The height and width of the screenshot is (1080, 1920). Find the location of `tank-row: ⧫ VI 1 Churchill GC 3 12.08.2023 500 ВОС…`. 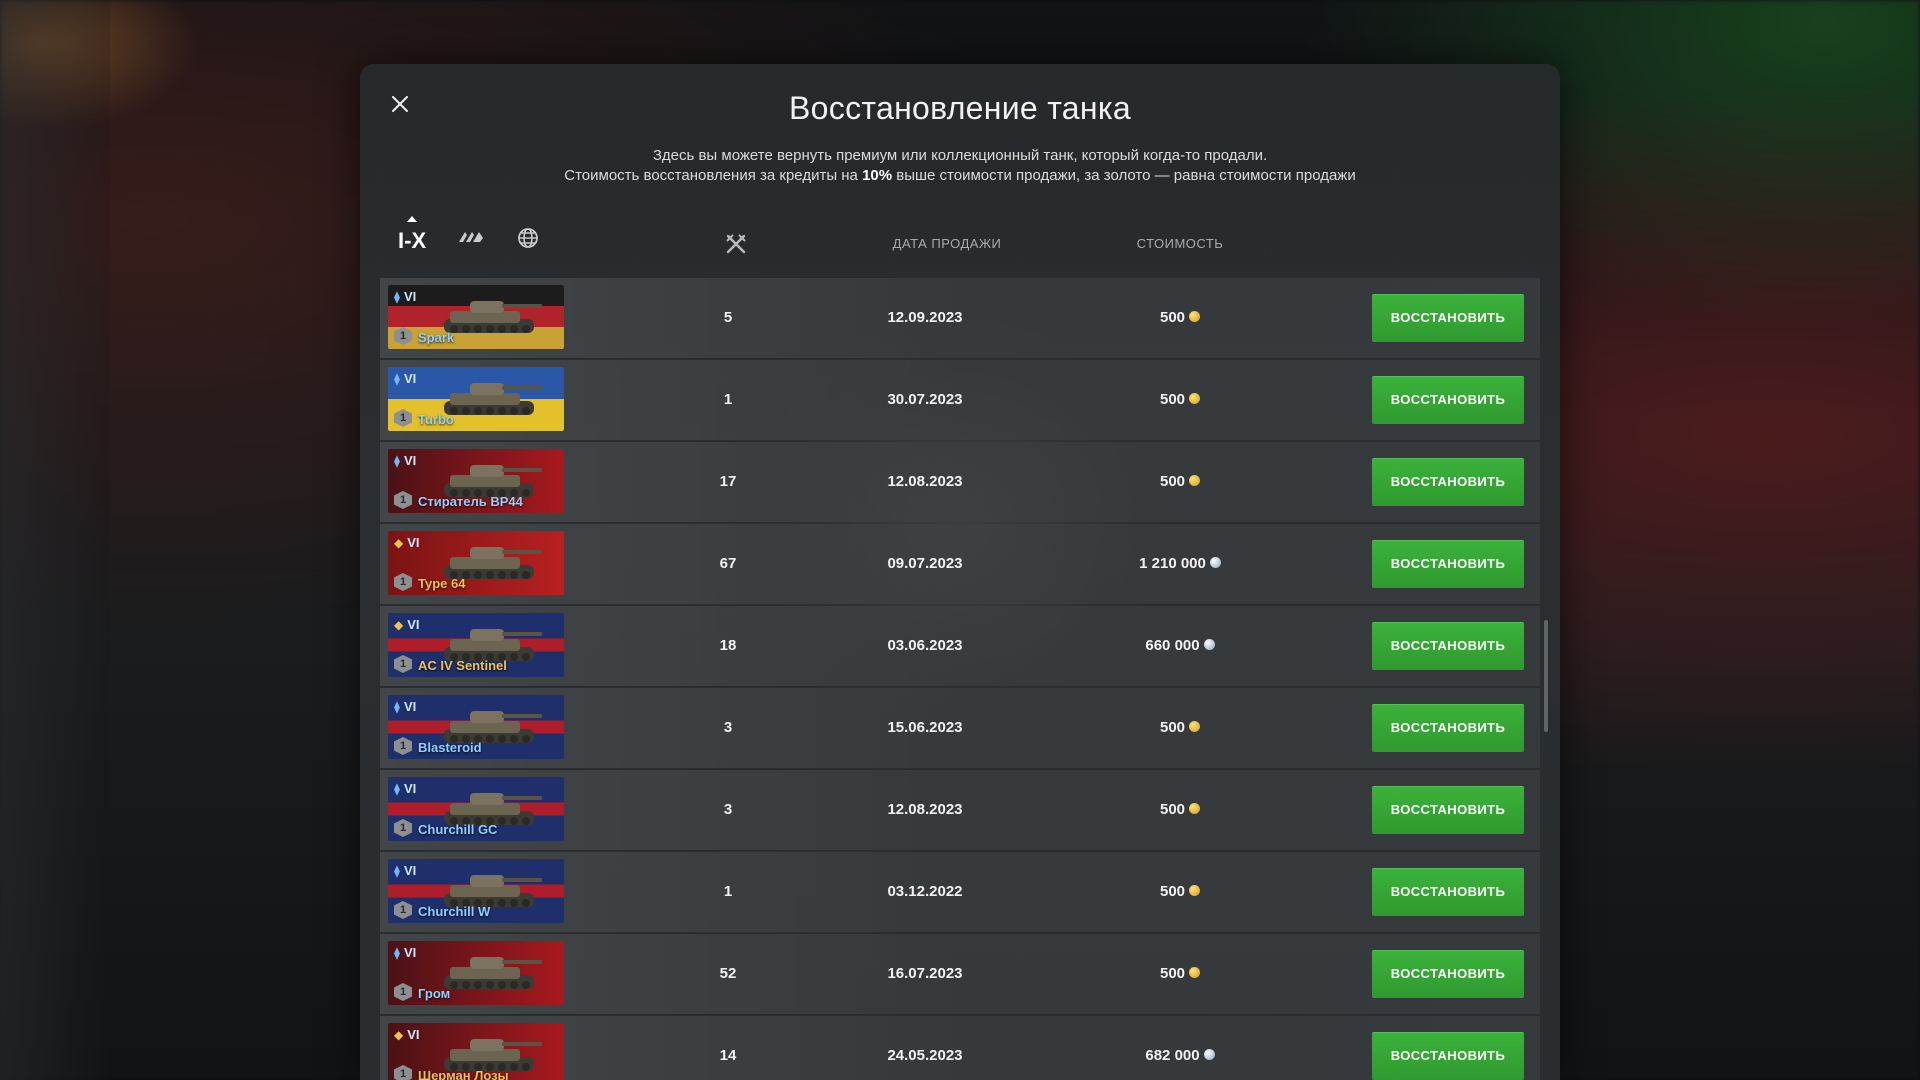

tank-row: ⧫ VI 1 Churchill GC 3 12.08.2023 500 ВОС… is located at coordinates (960, 810).